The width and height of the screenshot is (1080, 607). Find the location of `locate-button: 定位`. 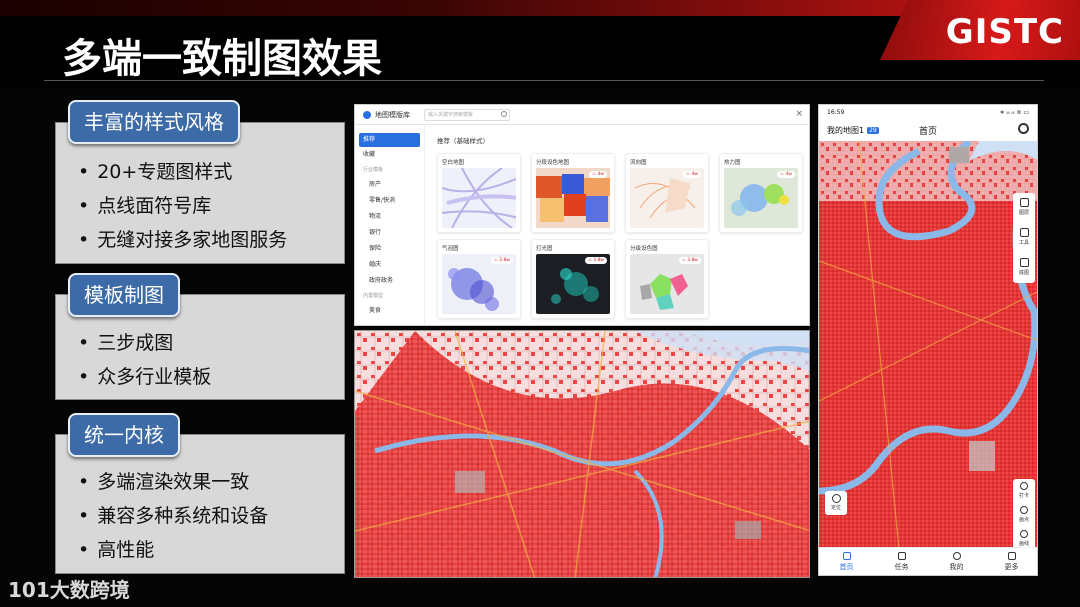

locate-button: 定位 is located at coordinates (836, 503).